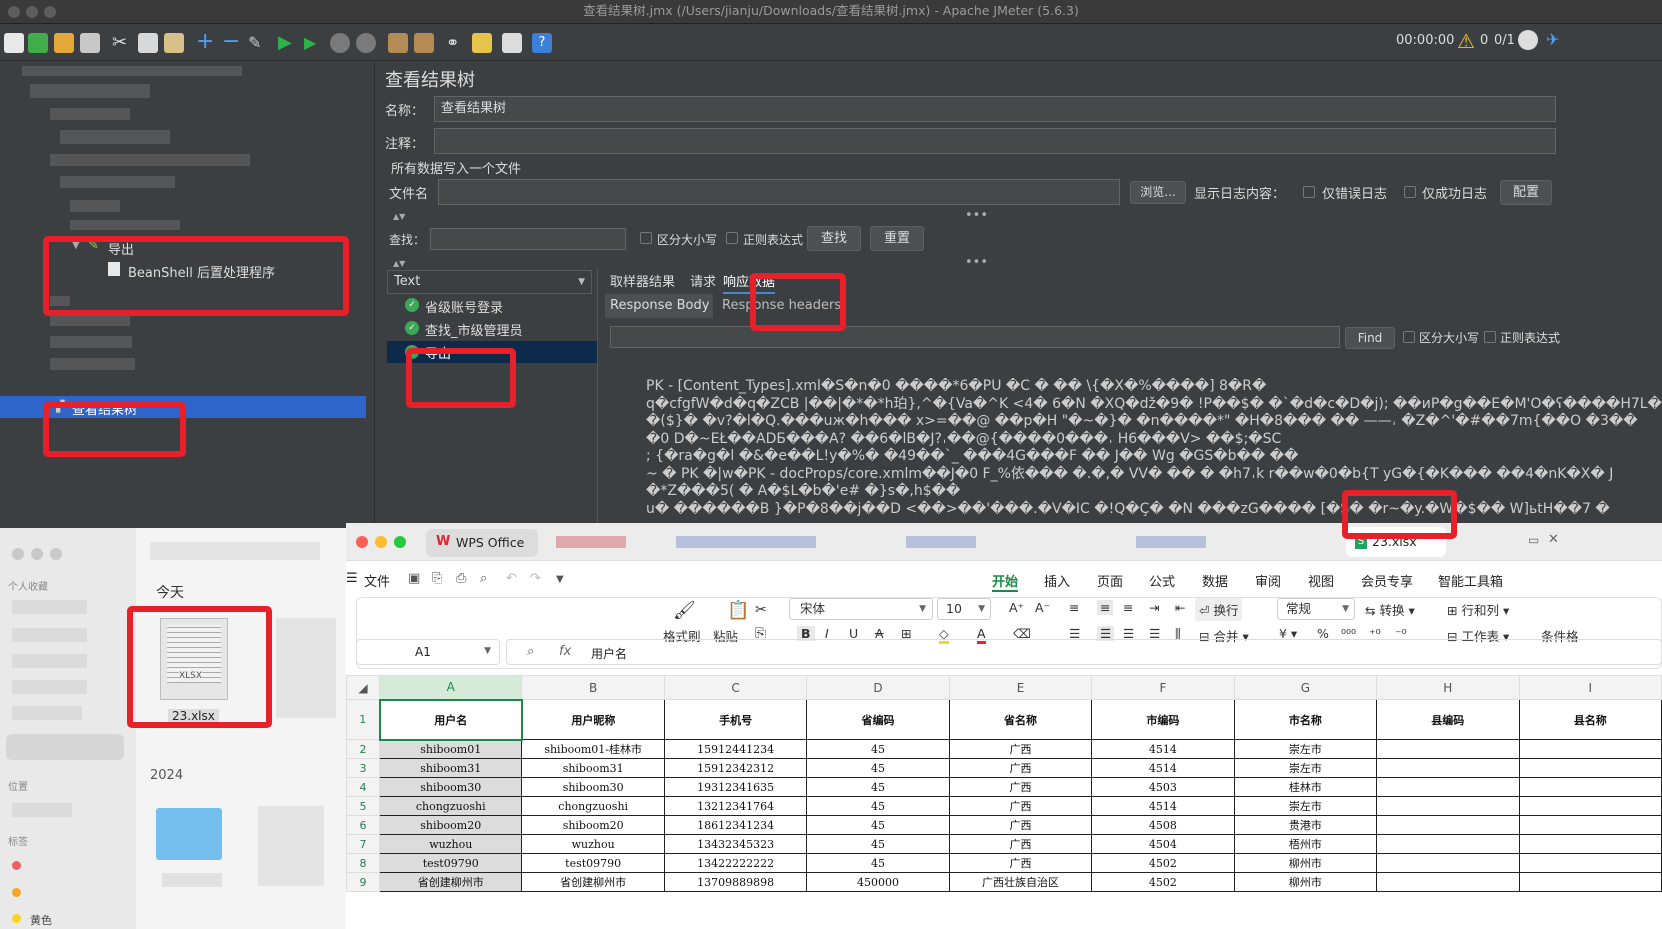 This screenshot has width=1662, height=929. Describe the element at coordinates (1553, 539) in the screenshot. I see `close-icon: ✕` at that location.